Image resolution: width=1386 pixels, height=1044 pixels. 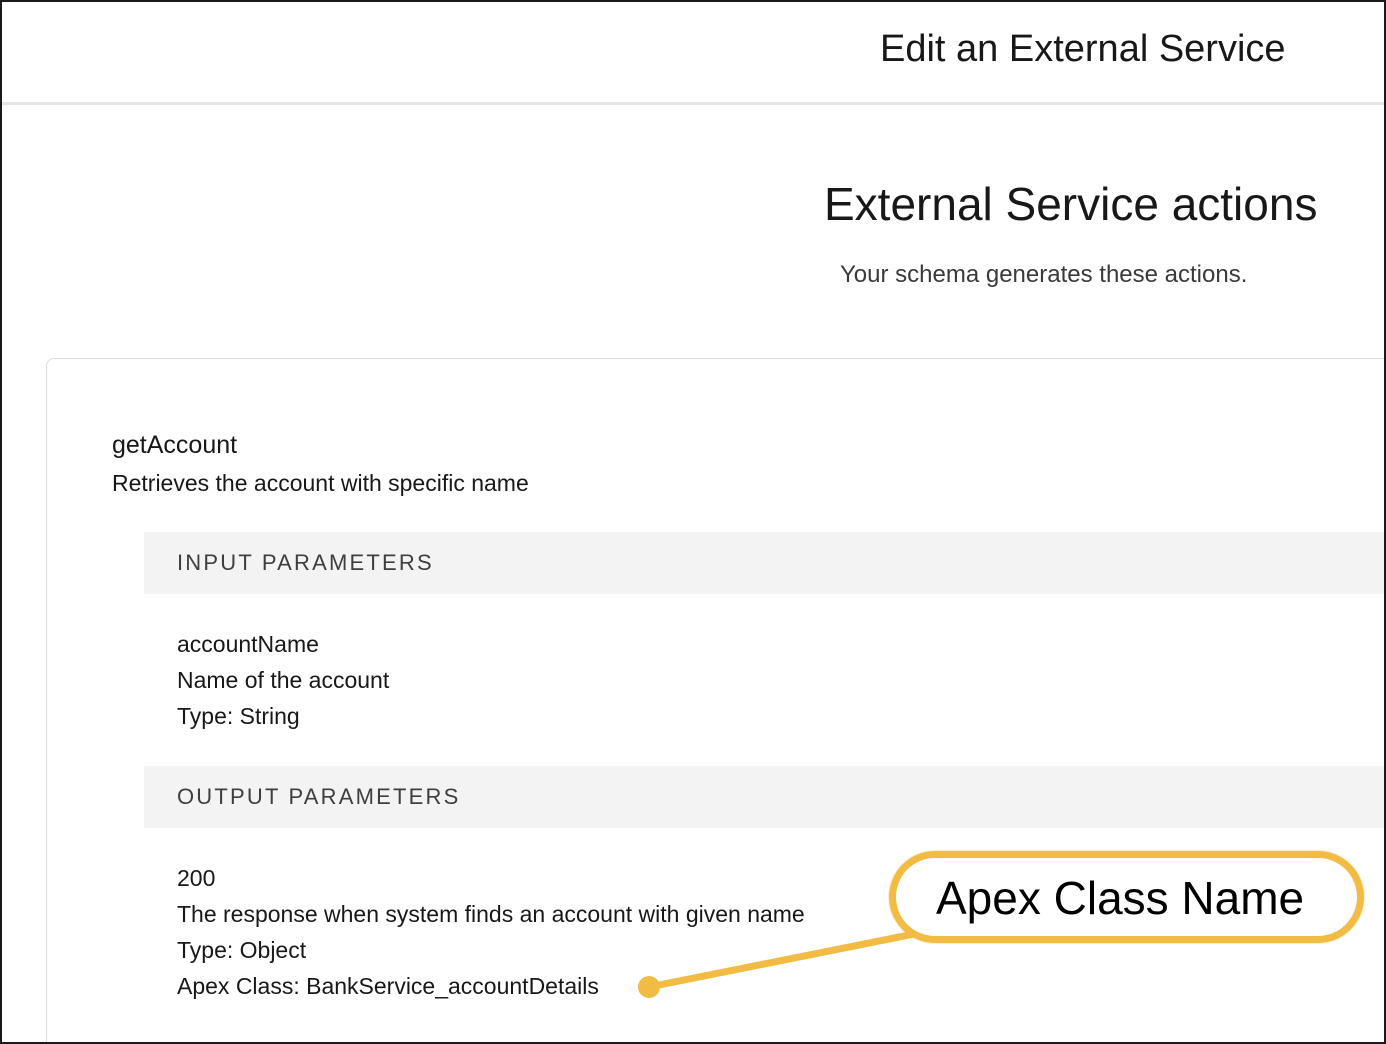 I want to click on input-param-name: accountName, so click(x=248, y=644).